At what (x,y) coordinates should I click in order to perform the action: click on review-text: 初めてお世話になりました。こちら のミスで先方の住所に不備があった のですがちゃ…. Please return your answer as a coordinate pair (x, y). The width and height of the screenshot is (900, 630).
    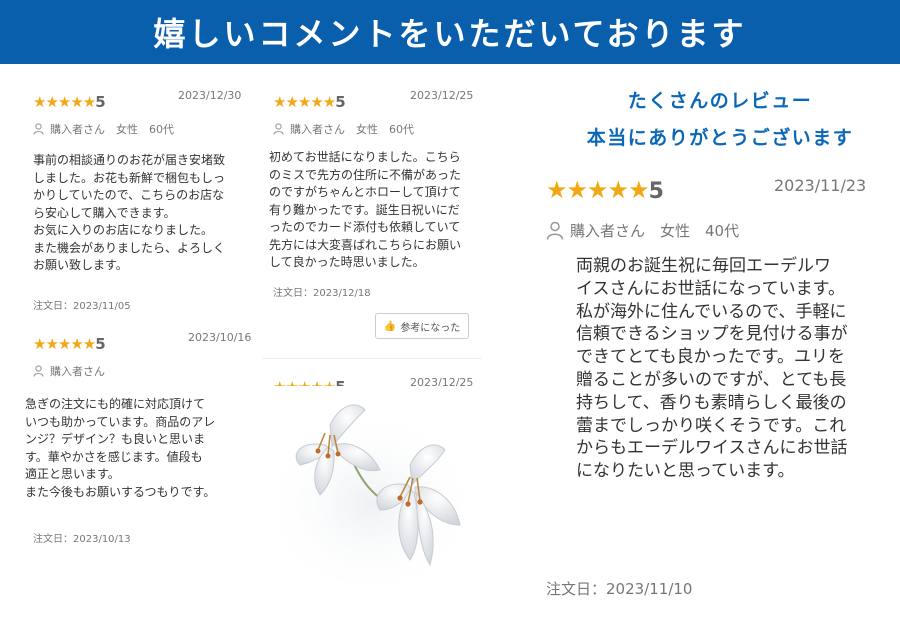
    Looking at the image, I should click on (365, 209).